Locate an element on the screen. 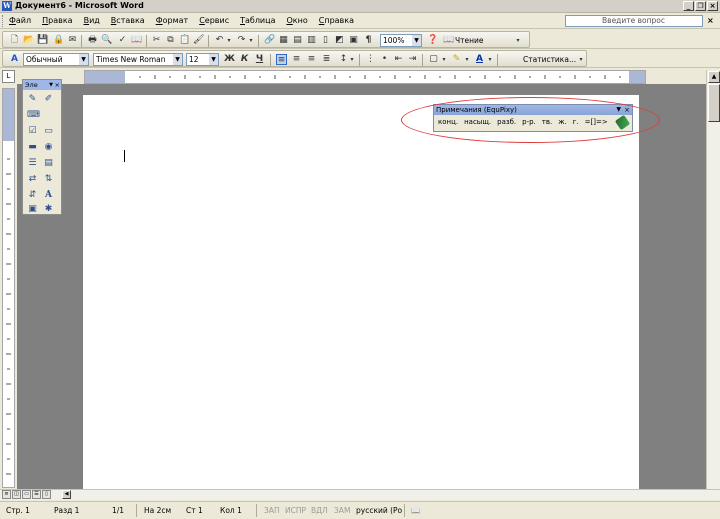 This screenshot has height=519, width=720. redo-icon: ↷ is located at coordinates (241, 40).